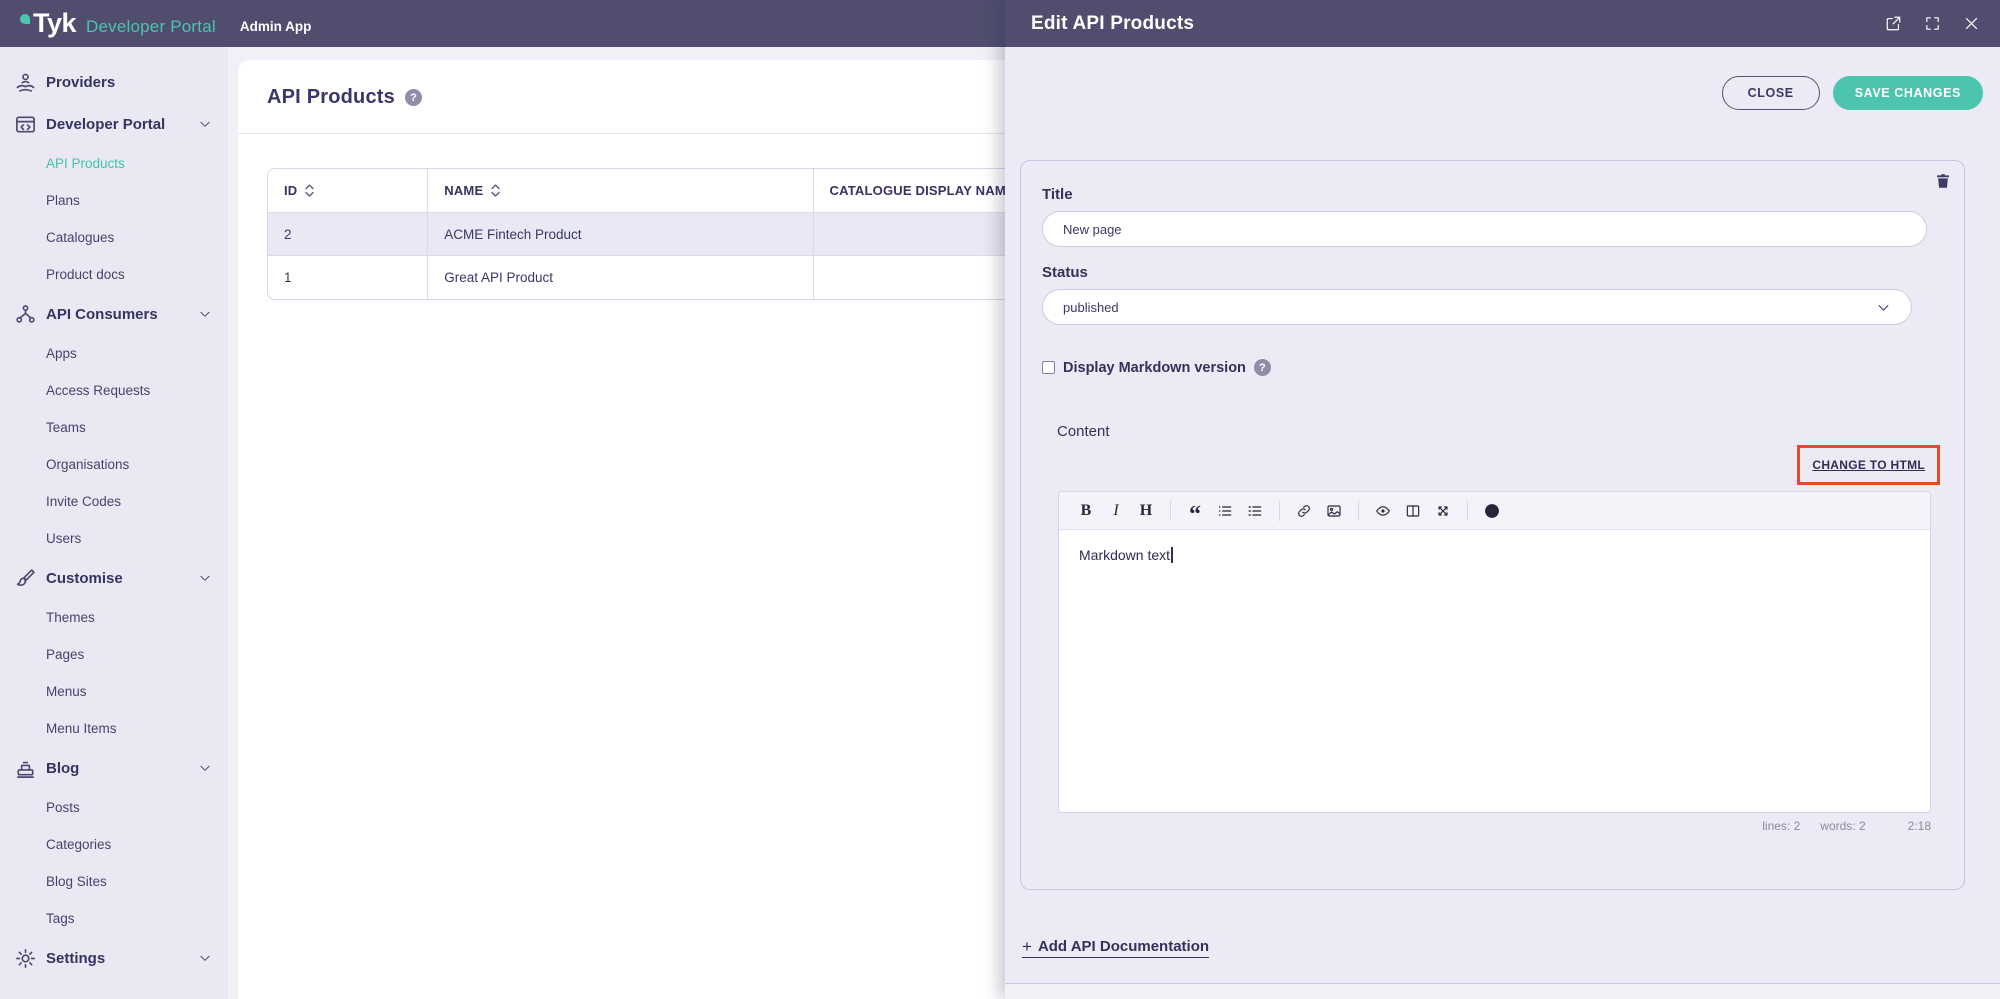 The image size is (2000, 999). I want to click on sidebar-group-label: Customise, so click(84, 578).